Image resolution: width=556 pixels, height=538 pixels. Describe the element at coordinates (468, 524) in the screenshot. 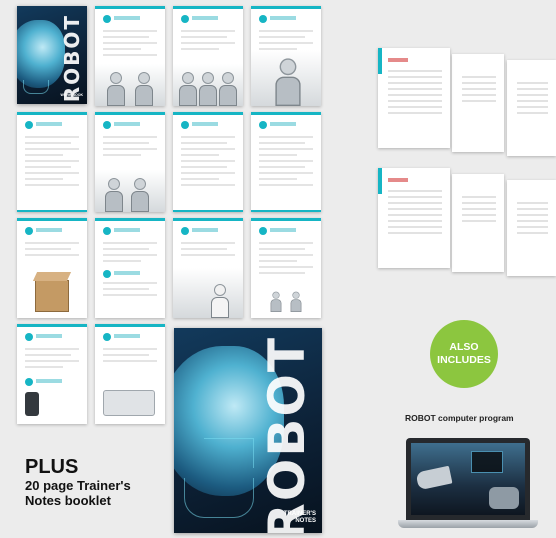

I see `laptop-base` at that location.